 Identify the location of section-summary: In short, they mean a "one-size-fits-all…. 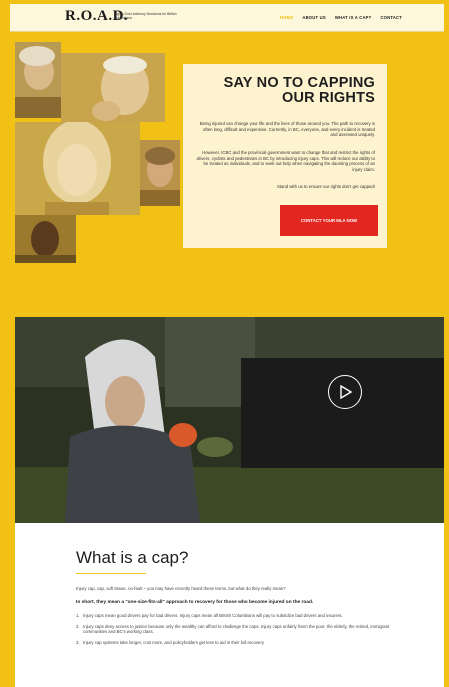
(195, 602).